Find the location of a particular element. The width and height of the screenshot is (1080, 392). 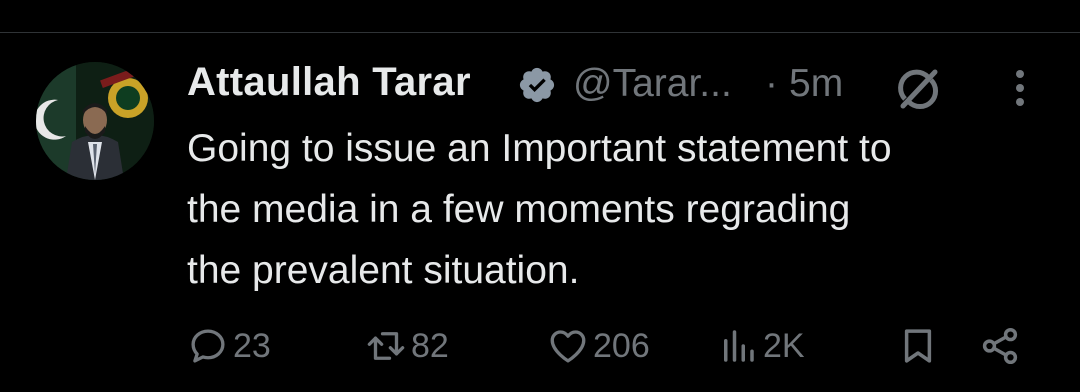

views-button: 2K is located at coordinates (761, 346).